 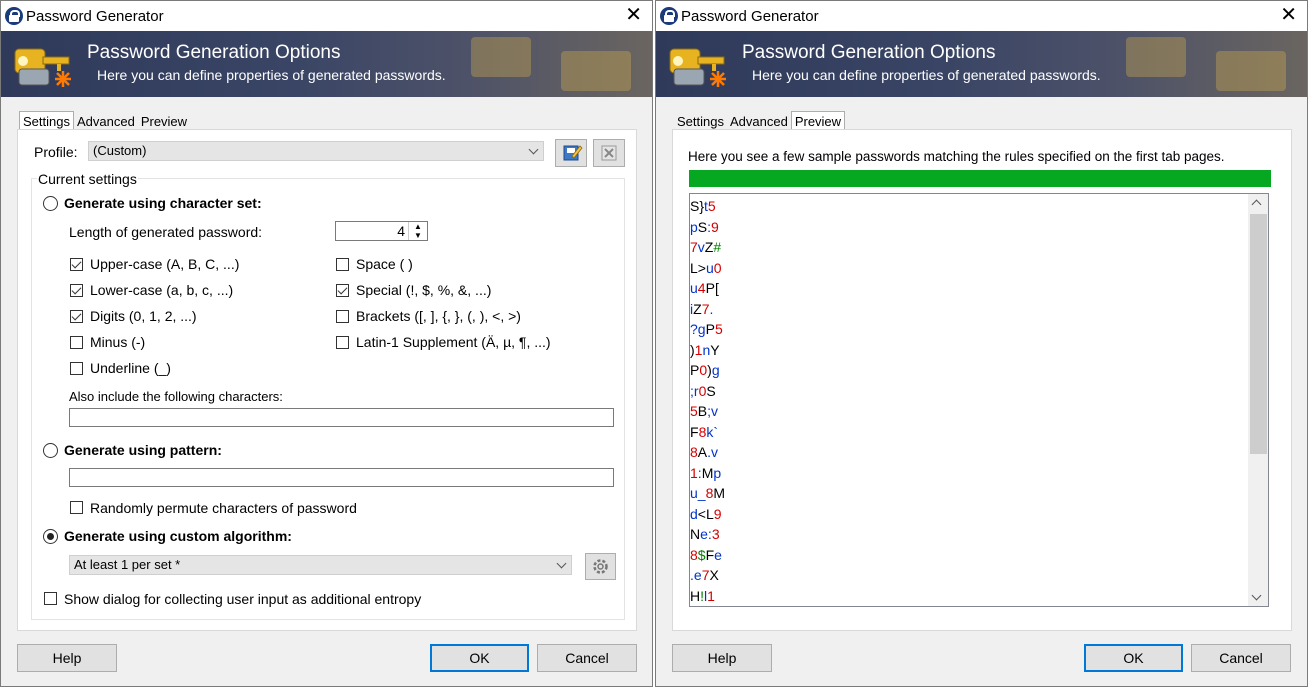 What do you see at coordinates (162, 290) in the screenshot?
I see `lowercase-label: Lower-case (a, b, c, ...)` at bounding box center [162, 290].